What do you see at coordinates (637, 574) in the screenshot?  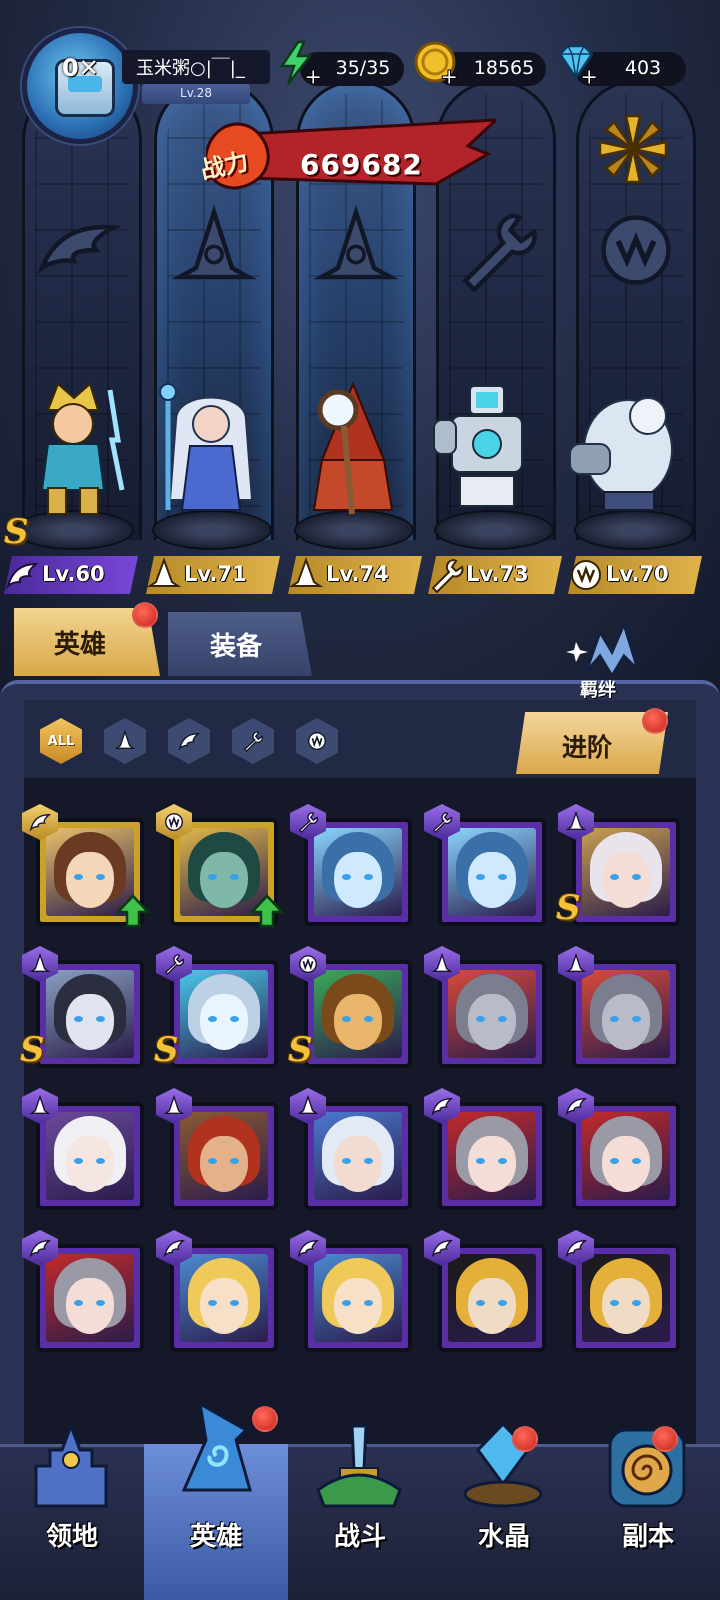 I see `lineup-level: Lv.70` at bounding box center [637, 574].